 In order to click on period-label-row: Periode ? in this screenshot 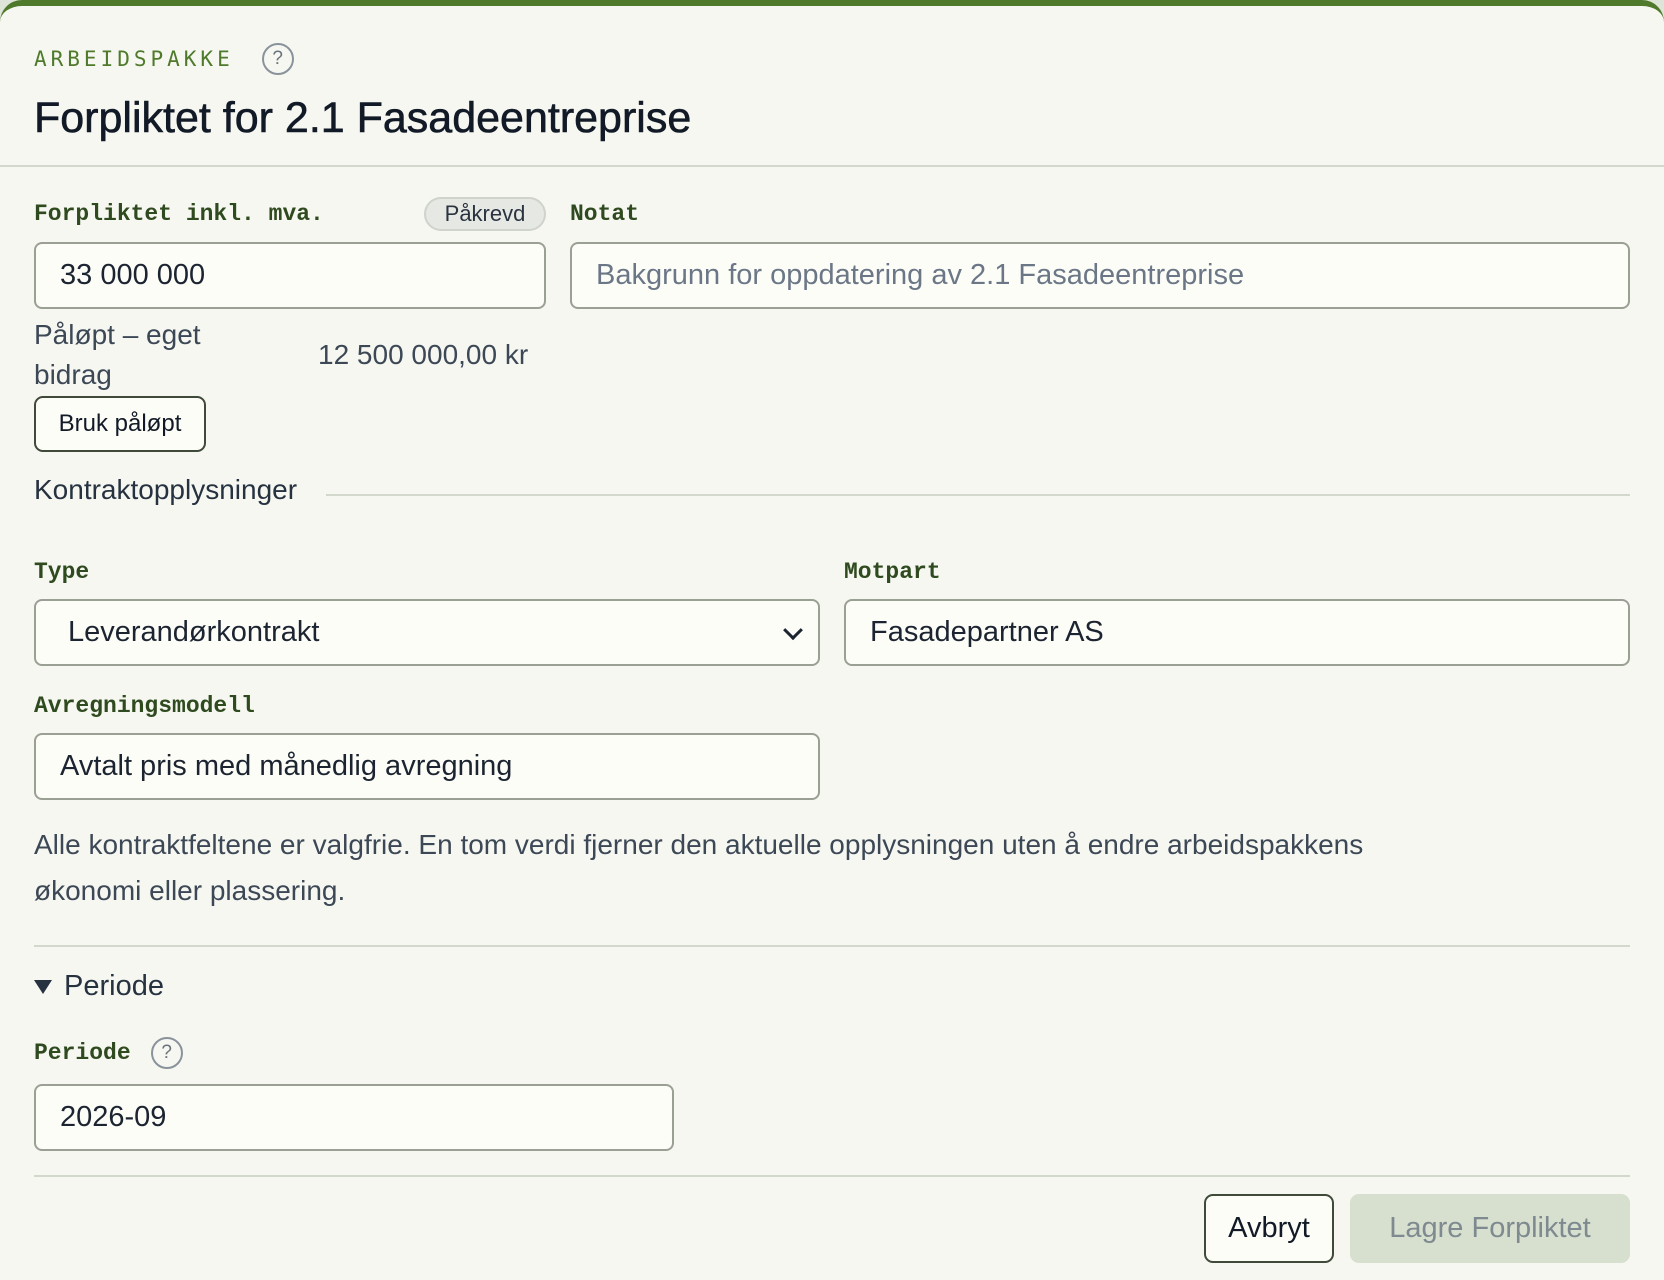, I will do `click(108, 1053)`.